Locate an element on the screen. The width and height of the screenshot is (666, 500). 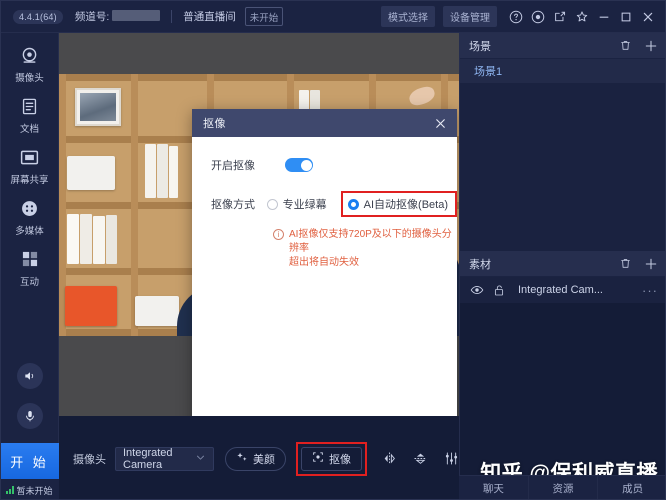
eye-icon is located at coordinates (477, 290).